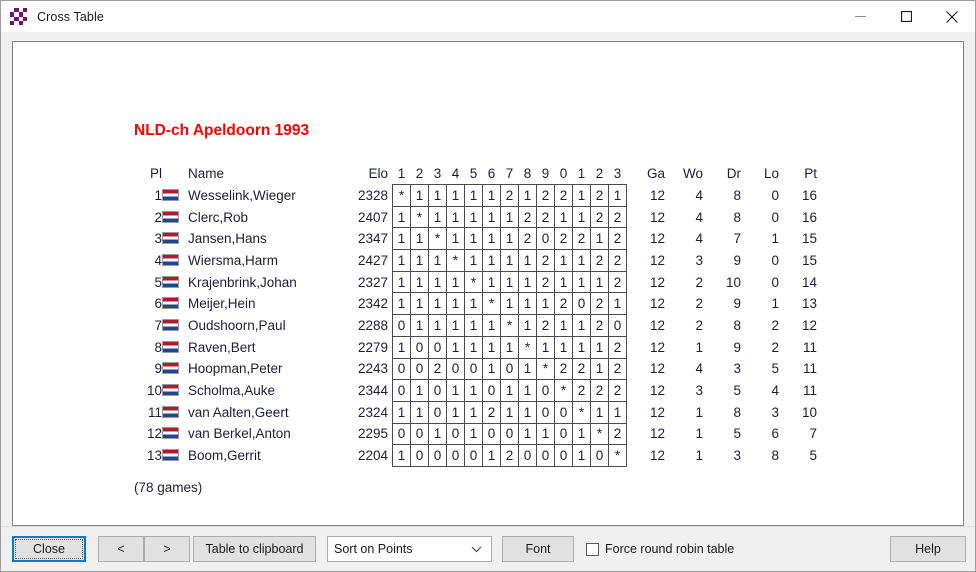  I want to click on sort-dropdown: Sort on Points, so click(409, 549).